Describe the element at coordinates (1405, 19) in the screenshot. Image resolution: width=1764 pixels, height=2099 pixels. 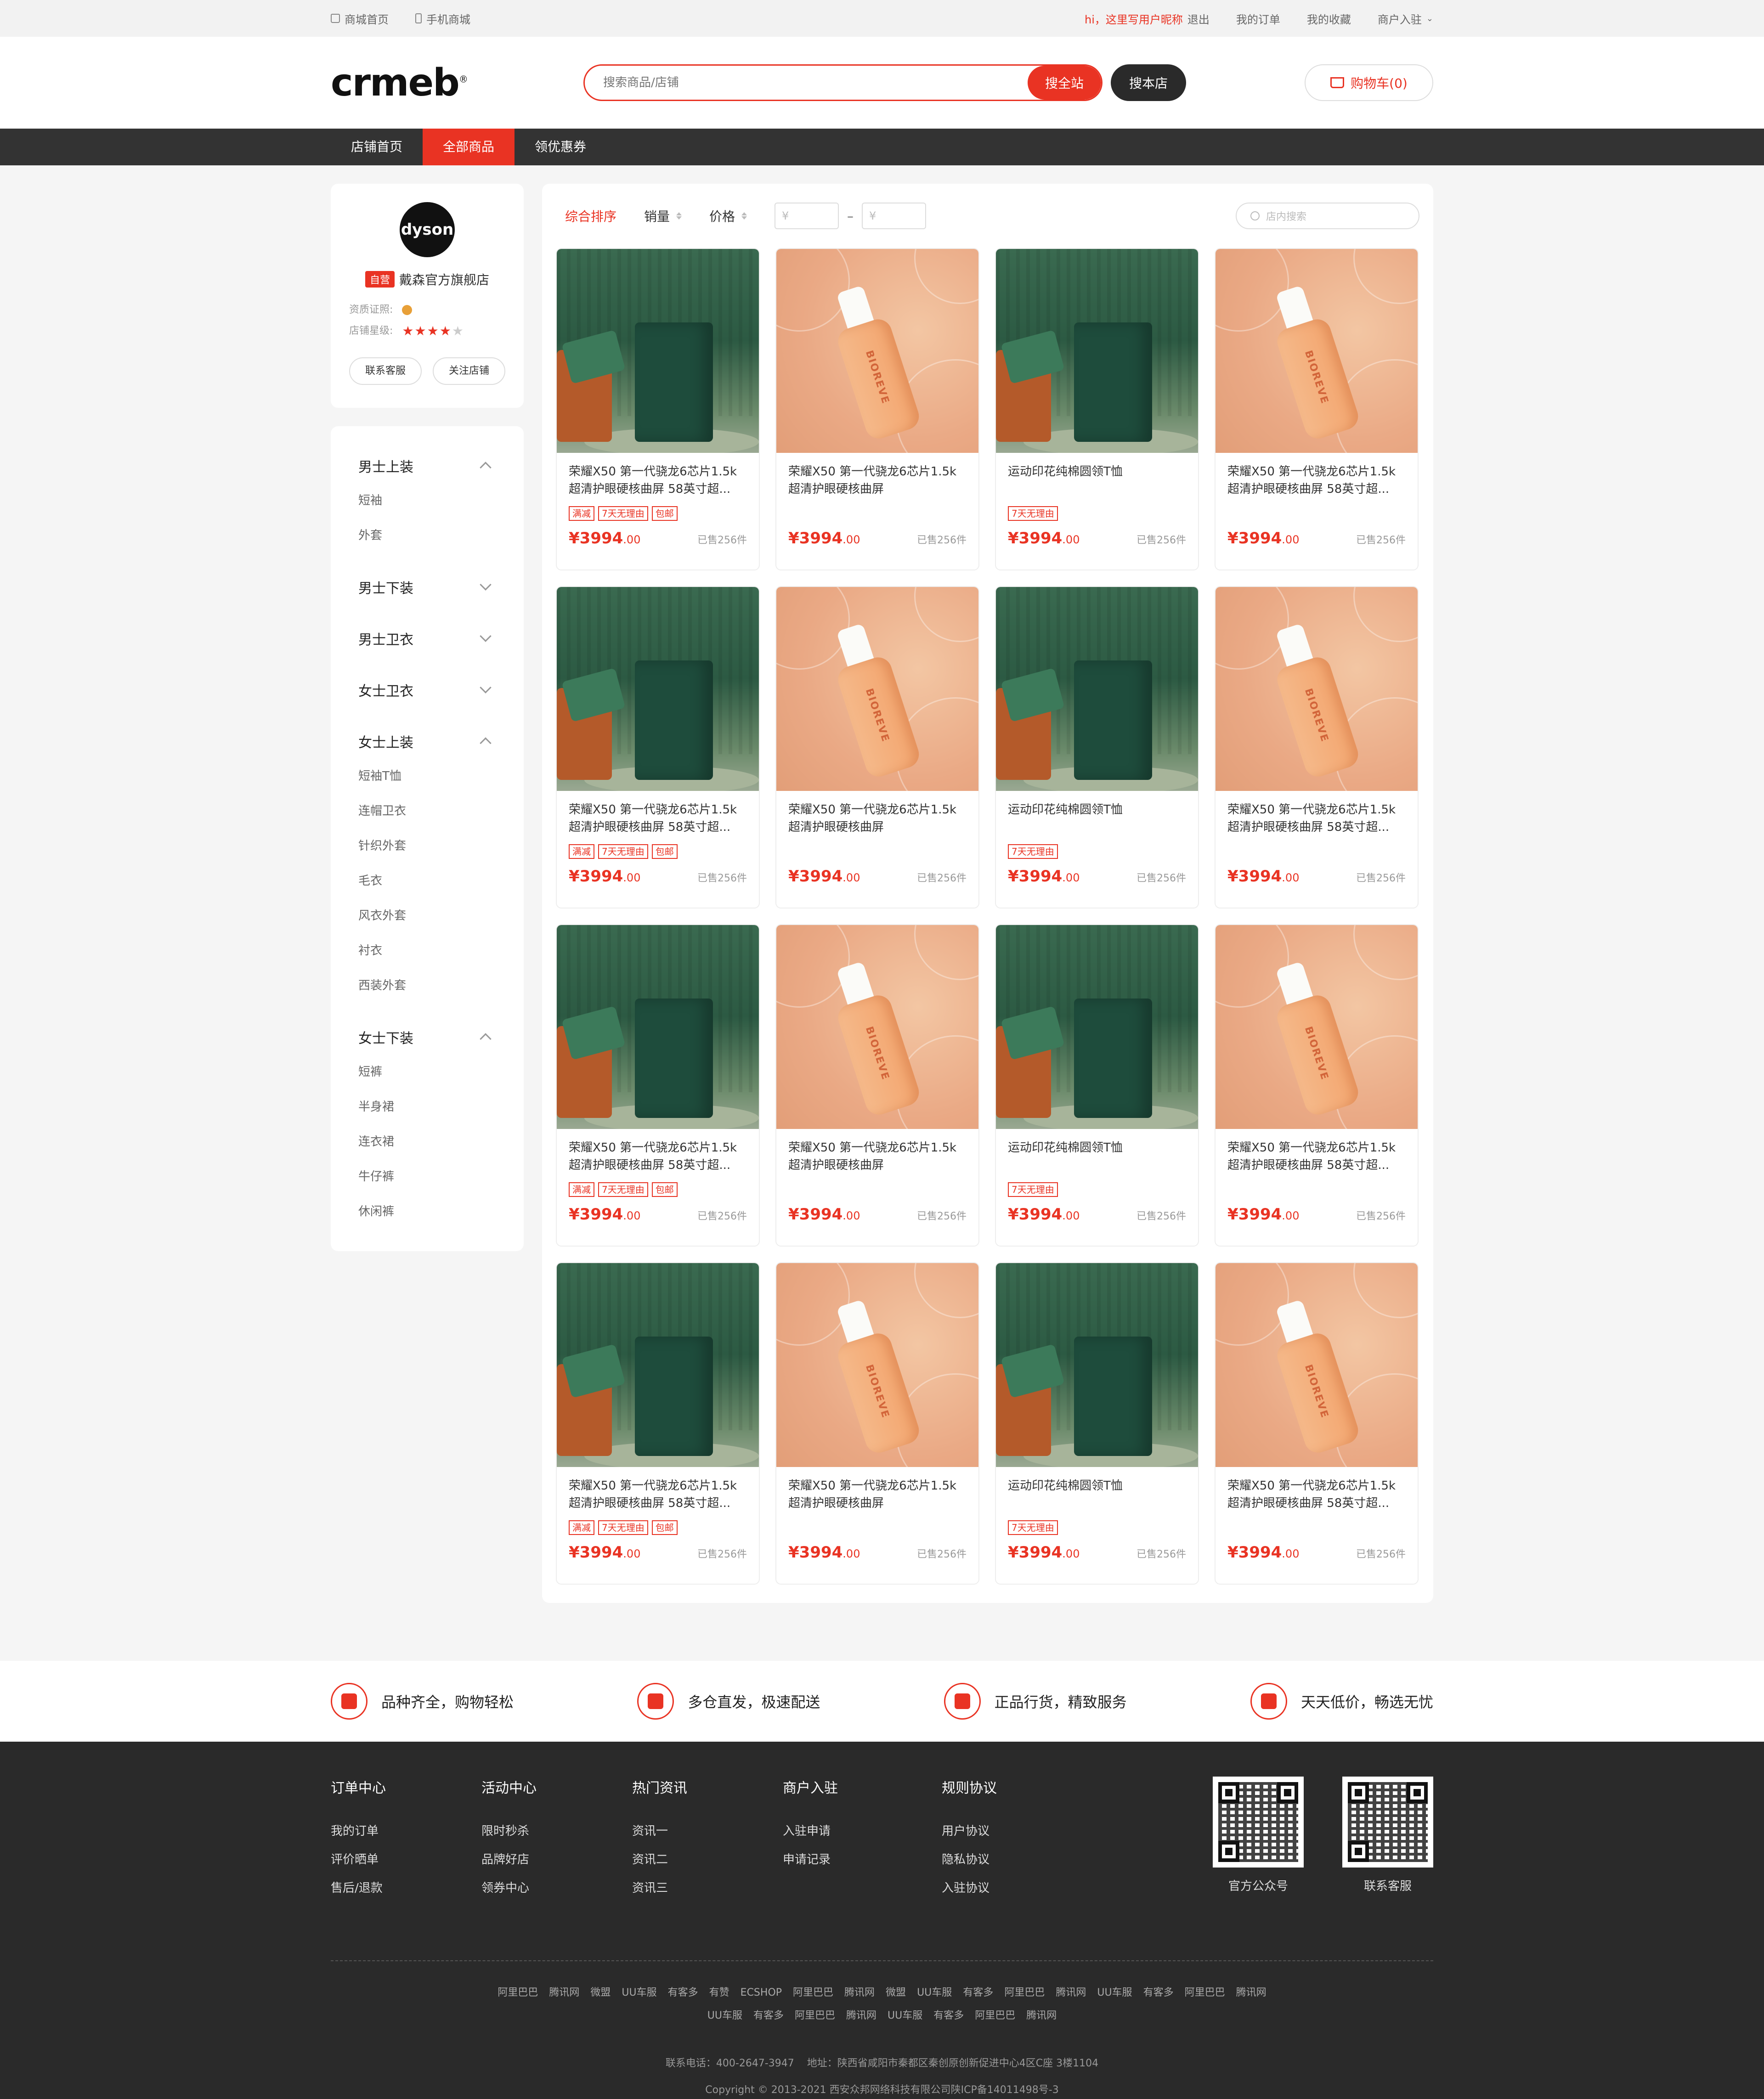
I see `merchant-join-menu: 商户入驻 ⌄` at that location.